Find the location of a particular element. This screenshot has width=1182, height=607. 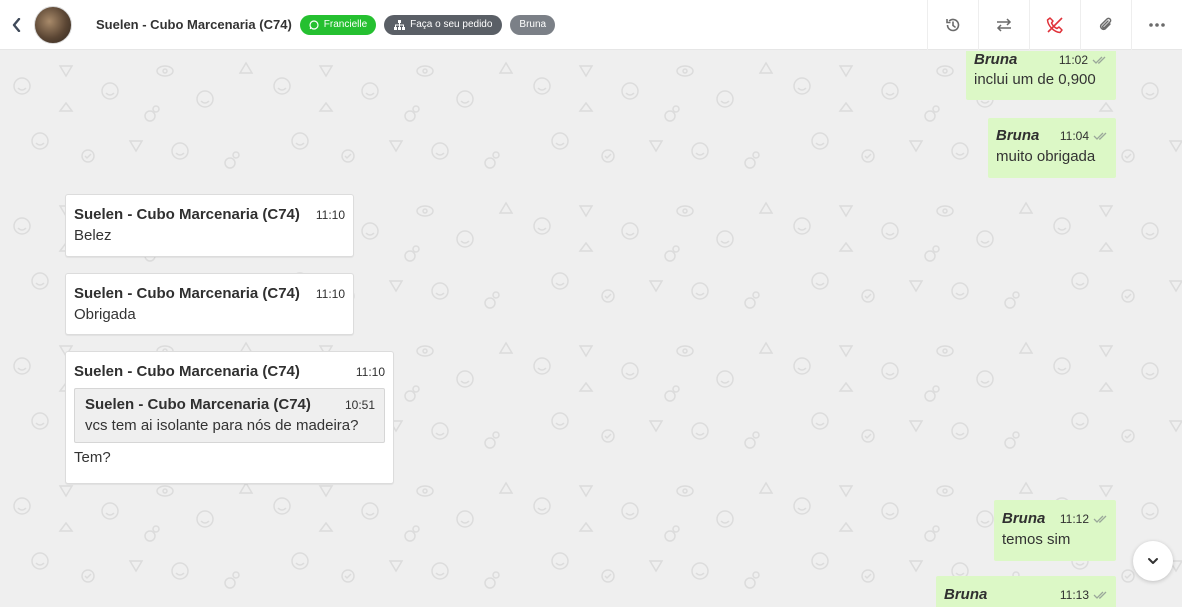

tag-label: Francielle is located at coordinates (345, 24).